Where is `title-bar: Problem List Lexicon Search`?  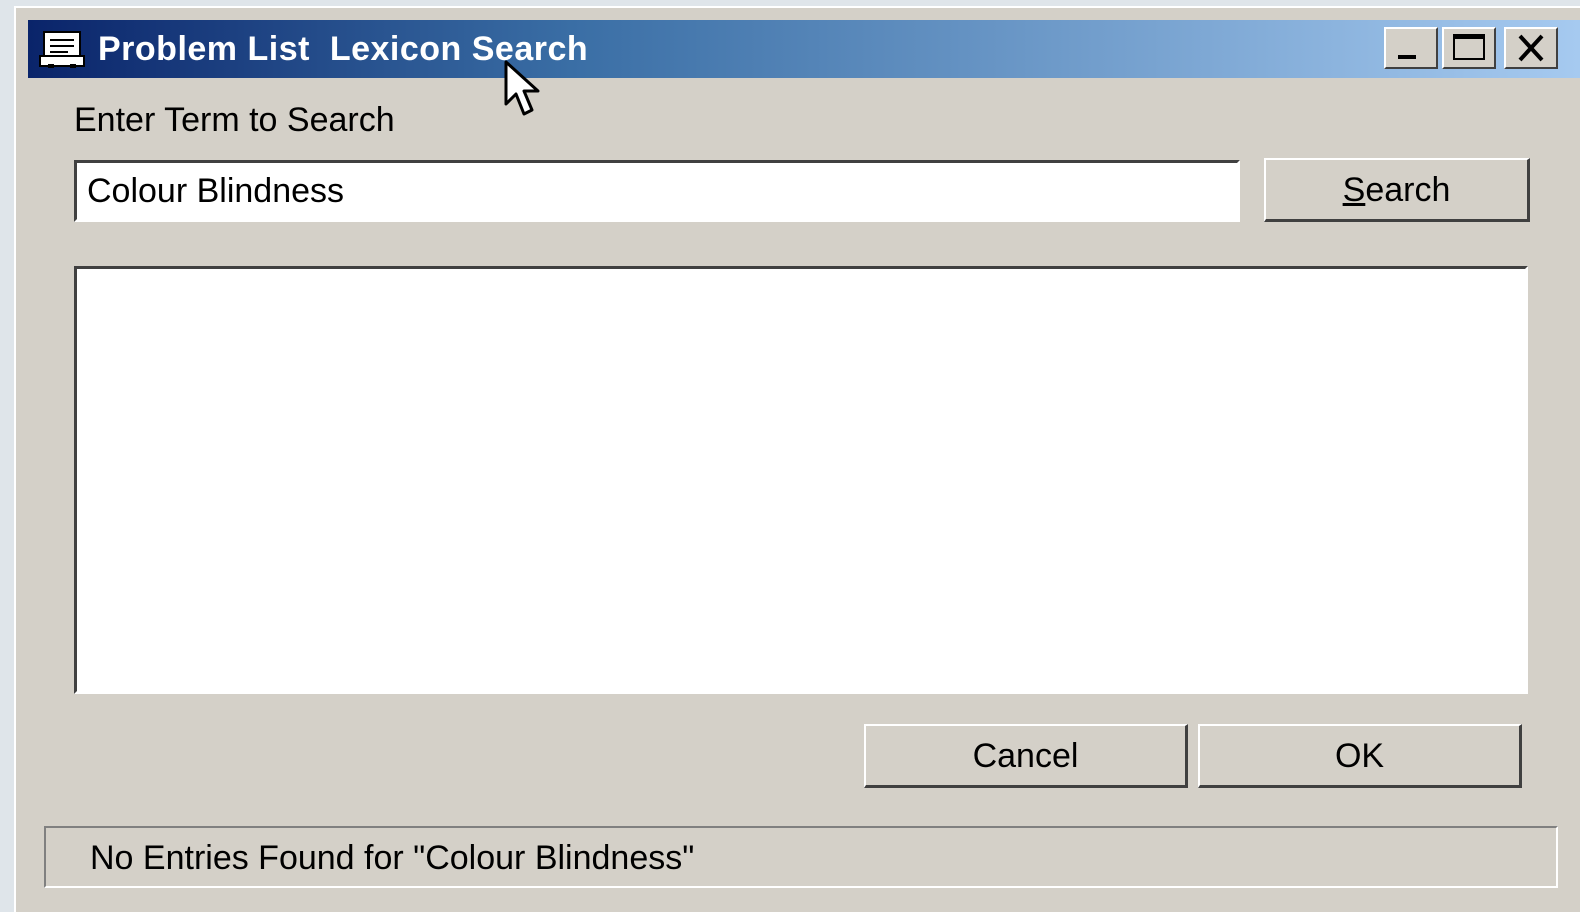 title-bar: Problem List Lexicon Search is located at coordinates (804, 68).